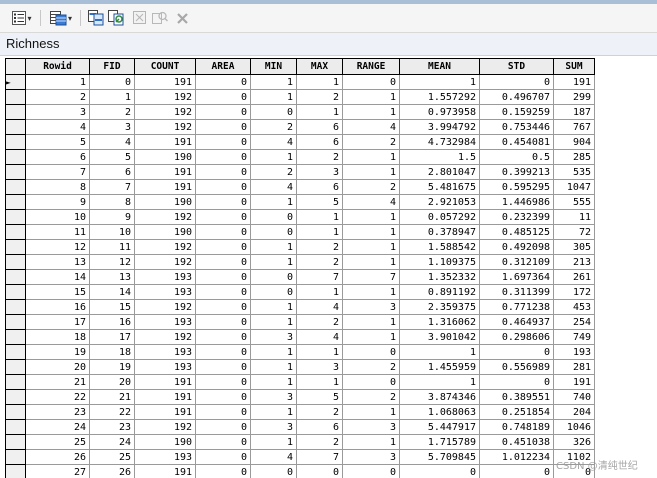 This screenshot has height=478, width=657. Describe the element at coordinates (300, 202) in the screenshot. I see `table-row: 9 8 190 0 1 5 4 2.921053 1.446986 555` at that location.